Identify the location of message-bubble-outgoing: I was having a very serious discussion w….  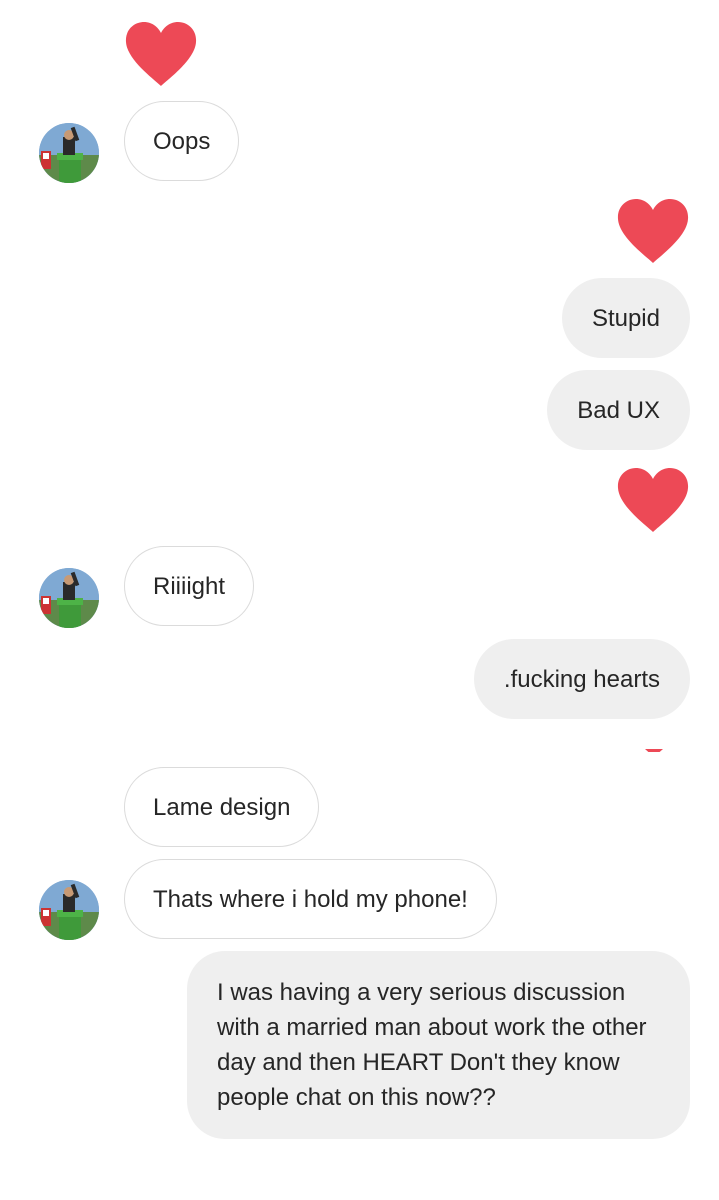
(438, 1045).